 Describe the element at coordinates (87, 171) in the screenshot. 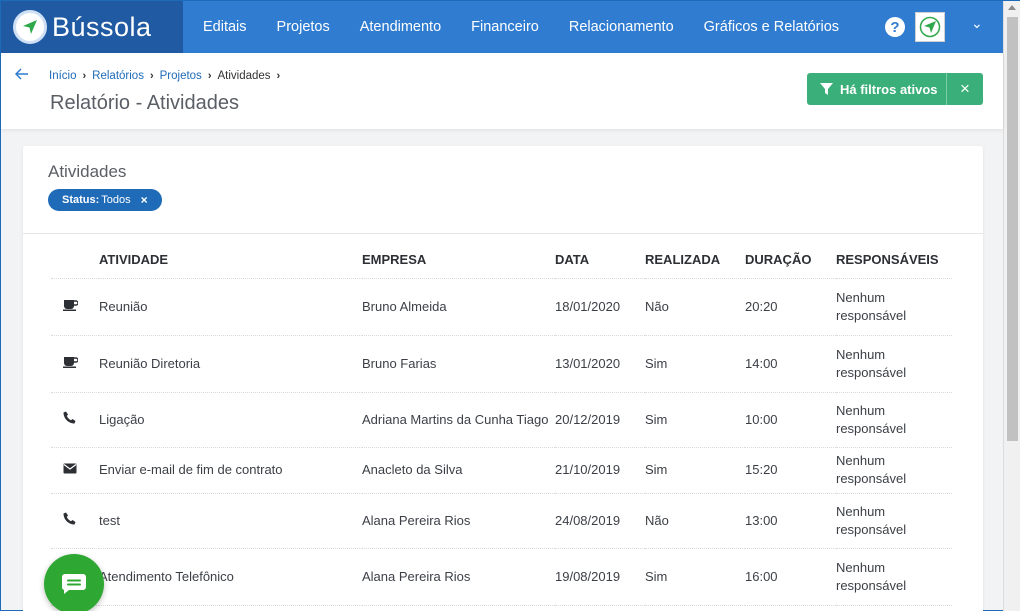

I see `card-title: Atividades` at that location.